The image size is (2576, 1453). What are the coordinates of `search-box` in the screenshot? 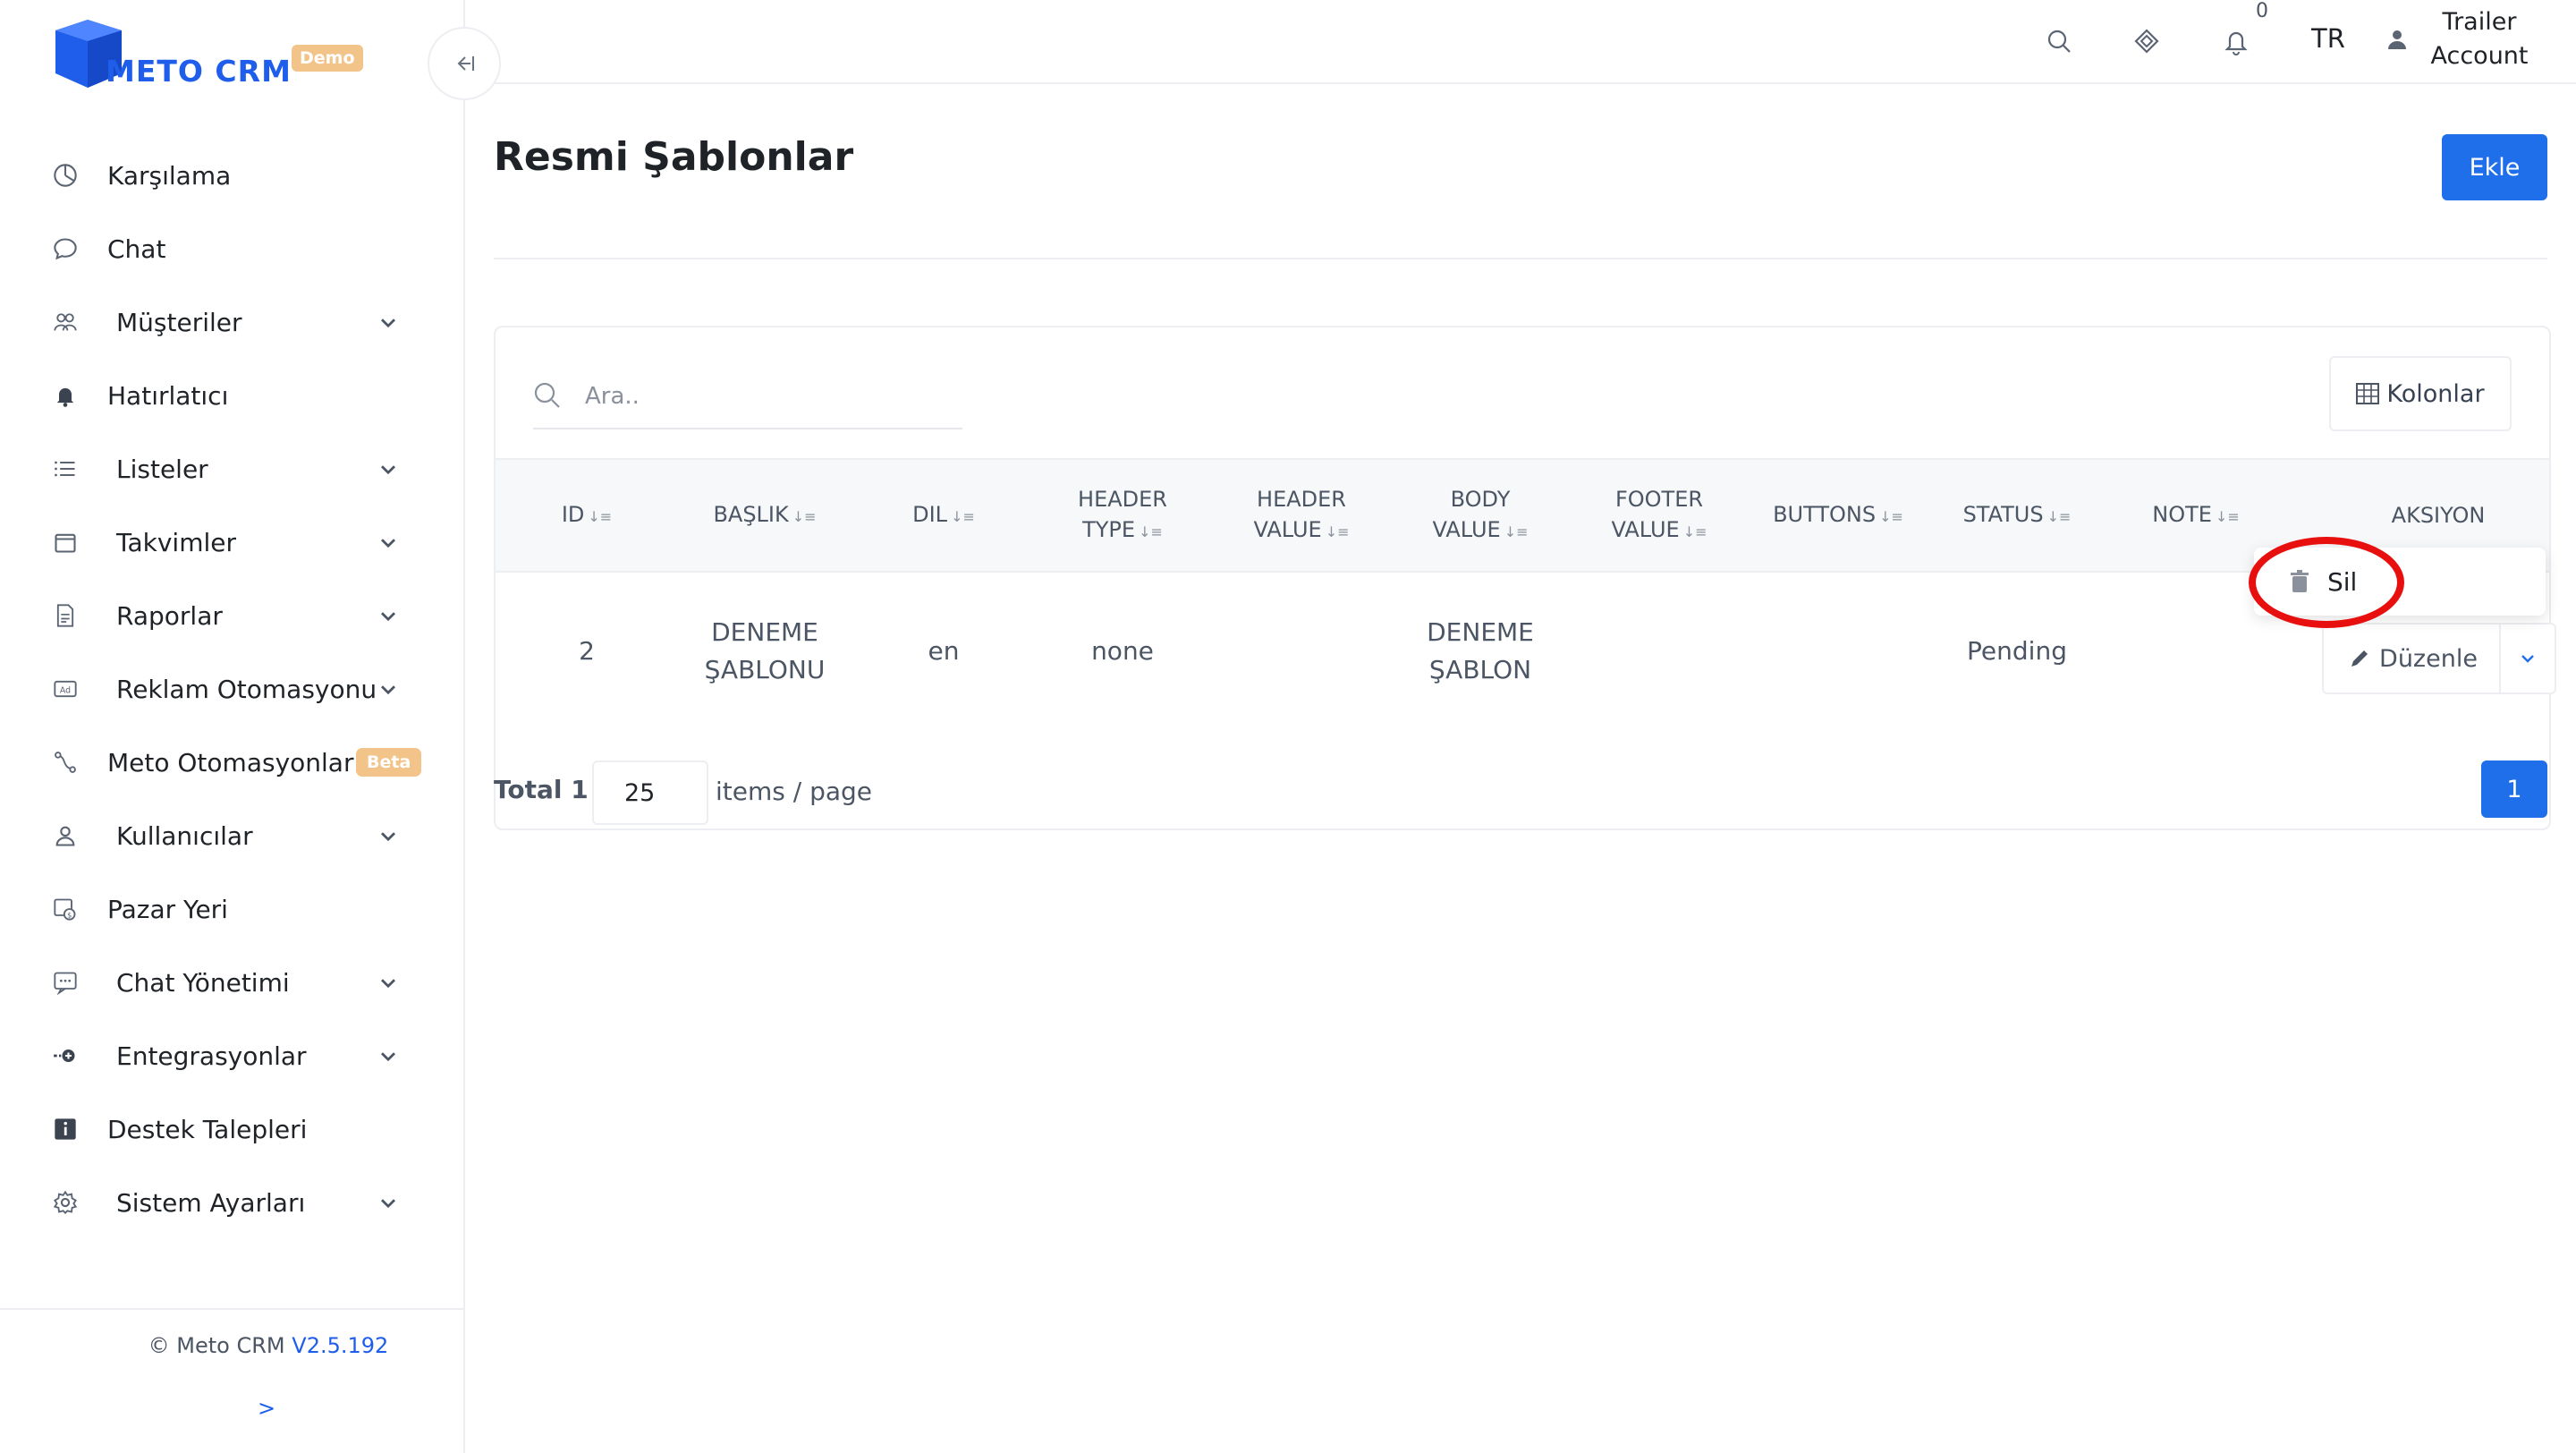 It's located at (747, 396).